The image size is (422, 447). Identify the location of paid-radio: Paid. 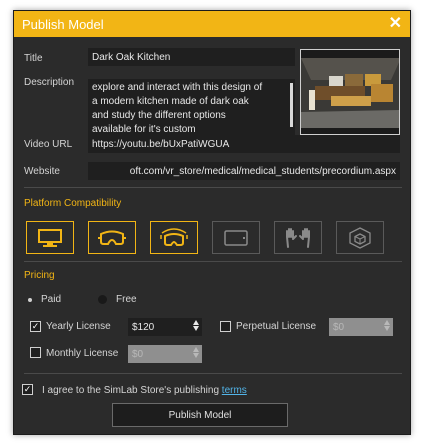
(44, 299).